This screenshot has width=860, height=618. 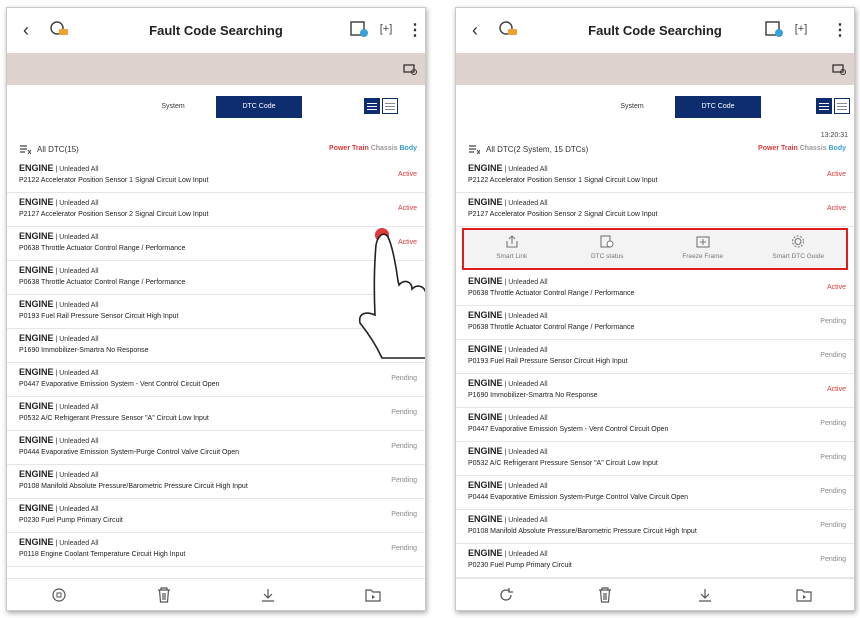 What do you see at coordinates (608, 249) in the screenshot?
I see `dtc-status-button: DTC status` at bounding box center [608, 249].